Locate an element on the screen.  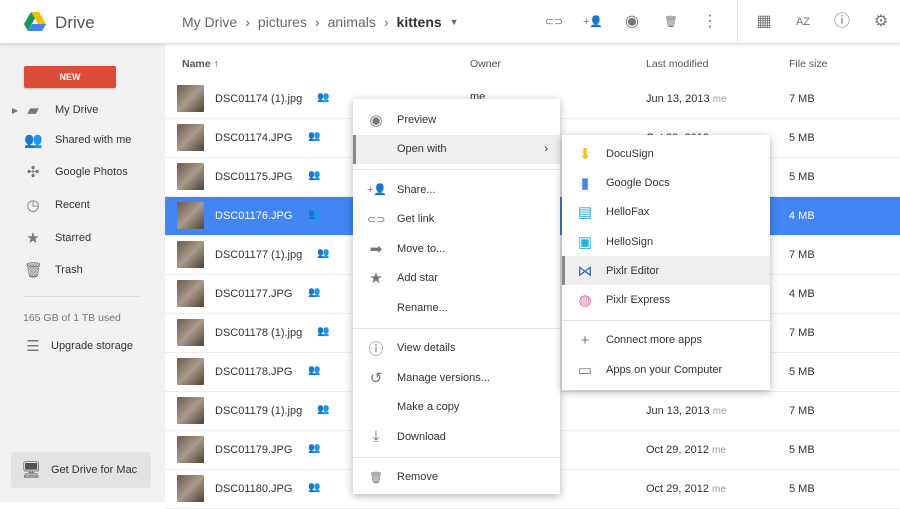
get-drive-for-mac-button: 🖥 Get Drive for Mac is located at coordinates (81, 470).